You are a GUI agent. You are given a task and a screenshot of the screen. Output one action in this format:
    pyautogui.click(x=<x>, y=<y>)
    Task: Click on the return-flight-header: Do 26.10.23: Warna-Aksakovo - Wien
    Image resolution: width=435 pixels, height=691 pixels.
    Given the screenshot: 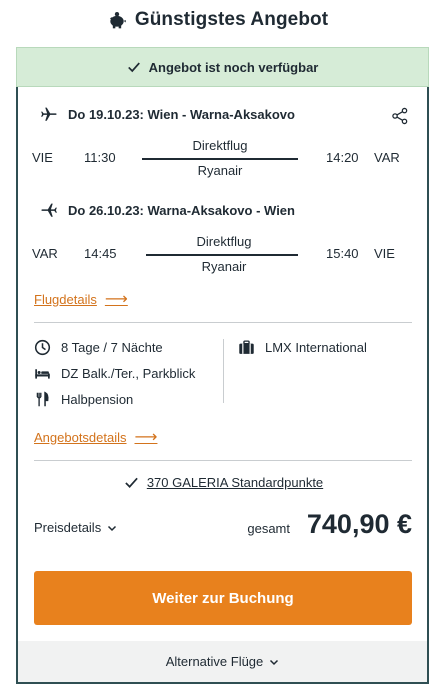 What is the action you would take?
    pyautogui.click(x=167, y=210)
    